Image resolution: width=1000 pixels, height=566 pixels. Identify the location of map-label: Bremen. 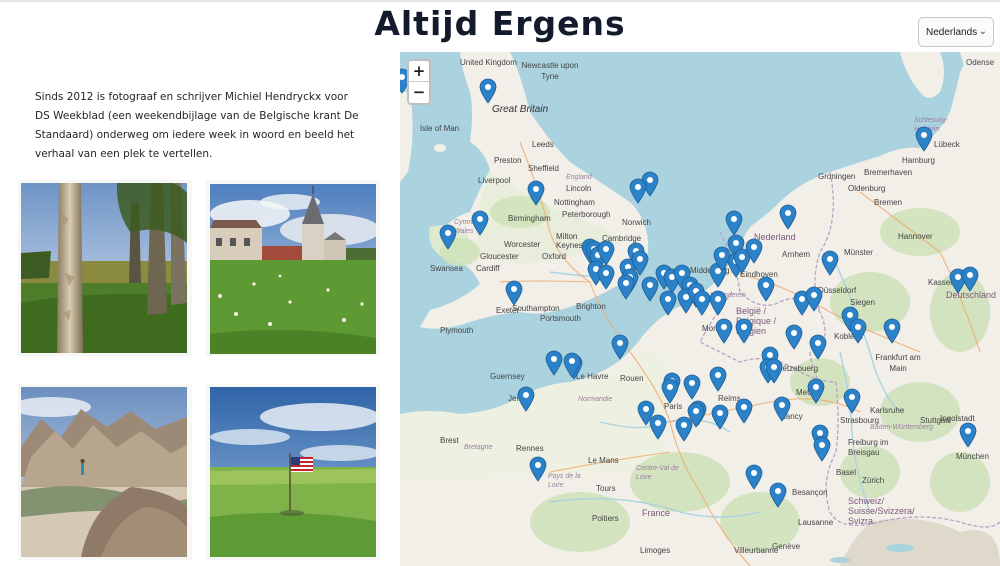
(888, 202).